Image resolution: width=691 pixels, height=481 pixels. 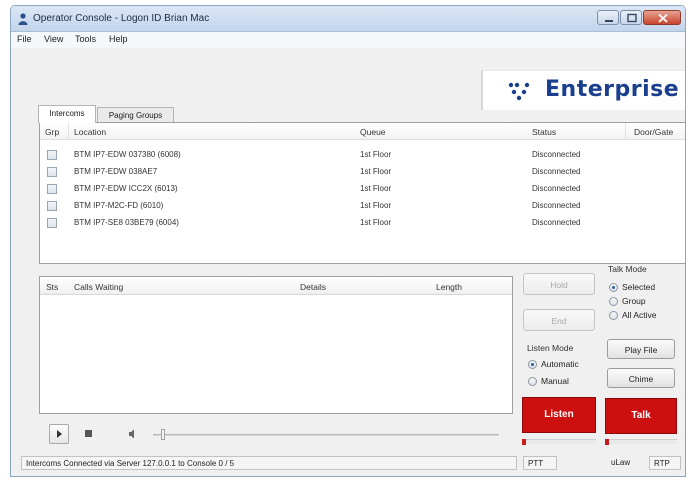 What do you see at coordinates (131, 434) in the screenshot?
I see `volume-icon` at bounding box center [131, 434].